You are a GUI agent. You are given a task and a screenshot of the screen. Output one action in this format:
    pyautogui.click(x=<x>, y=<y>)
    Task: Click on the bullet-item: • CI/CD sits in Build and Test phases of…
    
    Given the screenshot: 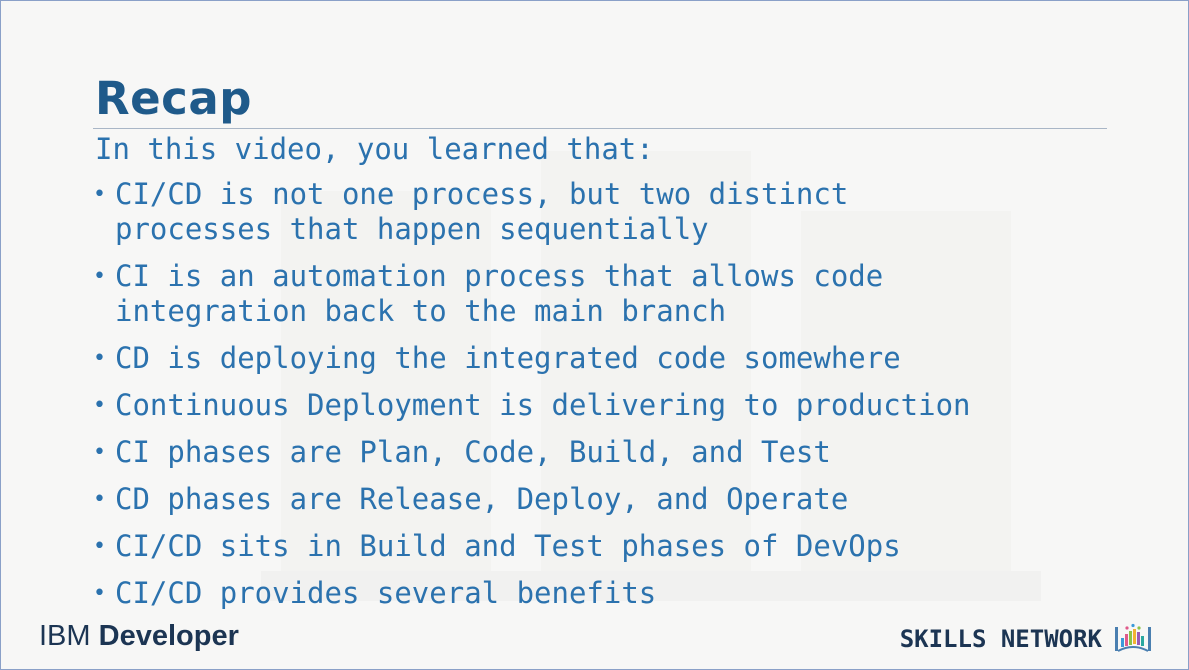 What is the action you would take?
    pyautogui.click(x=532, y=546)
    